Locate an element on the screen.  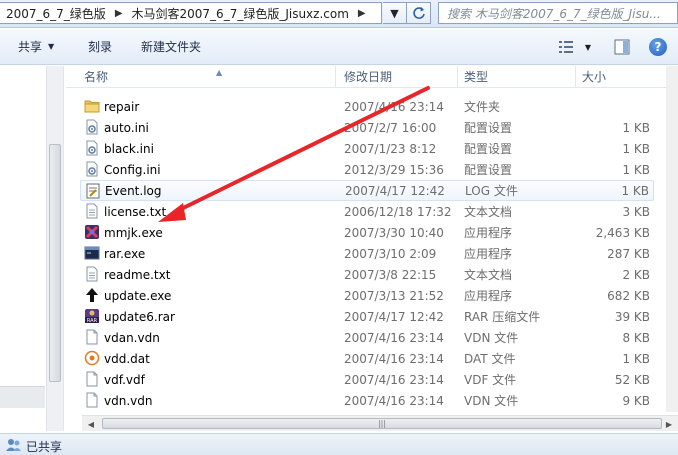
file-size: 2,463 KB is located at coordinates (622, 232).